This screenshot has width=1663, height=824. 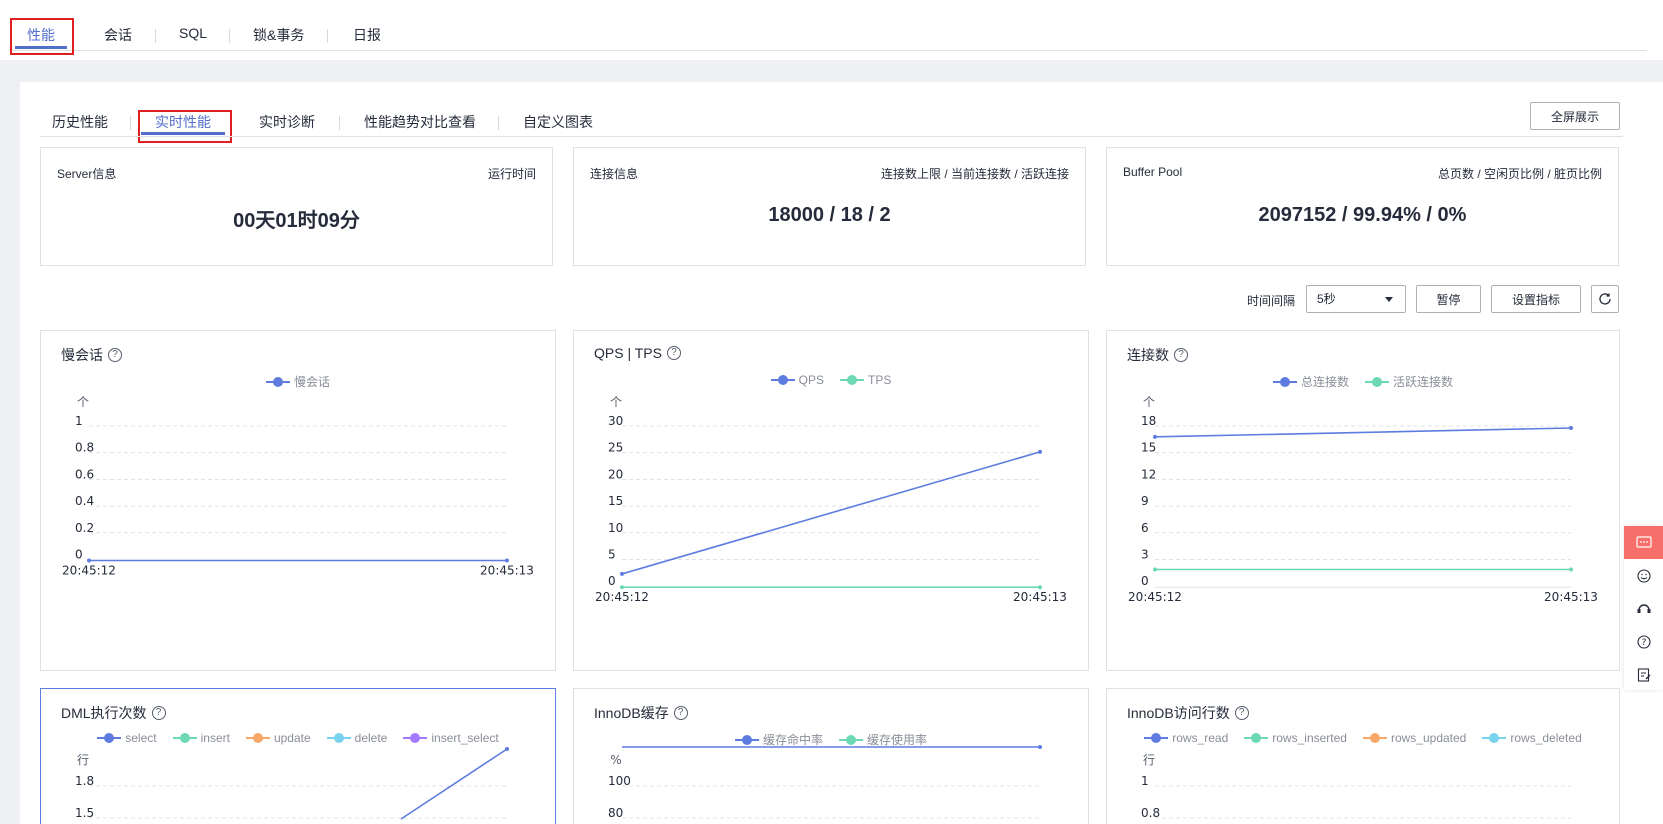 What do you see at coordinates (1148, 421) in the screenshot?
I see `y-tick-label: 18` at bounding box center [1148, 421].